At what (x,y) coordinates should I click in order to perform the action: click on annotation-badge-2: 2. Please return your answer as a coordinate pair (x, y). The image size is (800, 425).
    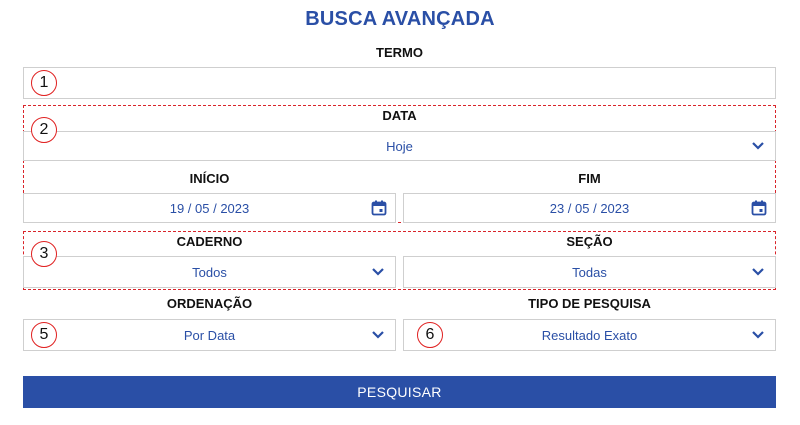
    Looking at the image, I should click on (44, 130).